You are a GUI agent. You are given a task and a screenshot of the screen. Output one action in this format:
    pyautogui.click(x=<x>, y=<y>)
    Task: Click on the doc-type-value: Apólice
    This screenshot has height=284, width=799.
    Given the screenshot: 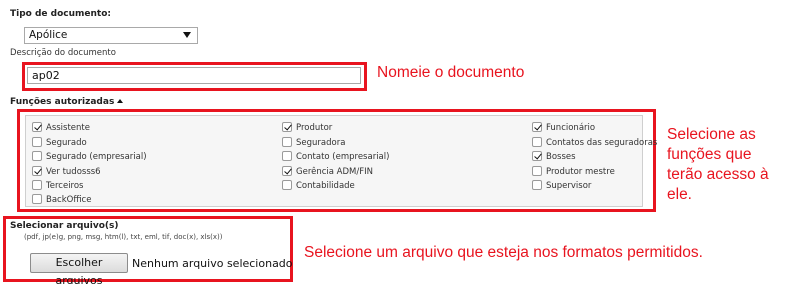 What is the action you would take?
    pyautogui.click(x=48, y=35)
    